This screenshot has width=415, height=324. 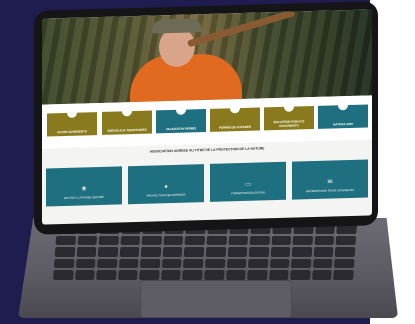 What do you see at coordinates (127, 120) in the screenshot?
I see `nav-territoires: ⌖ BIENVE AUX TERRITOIRES` at bounding box center [127, 120].